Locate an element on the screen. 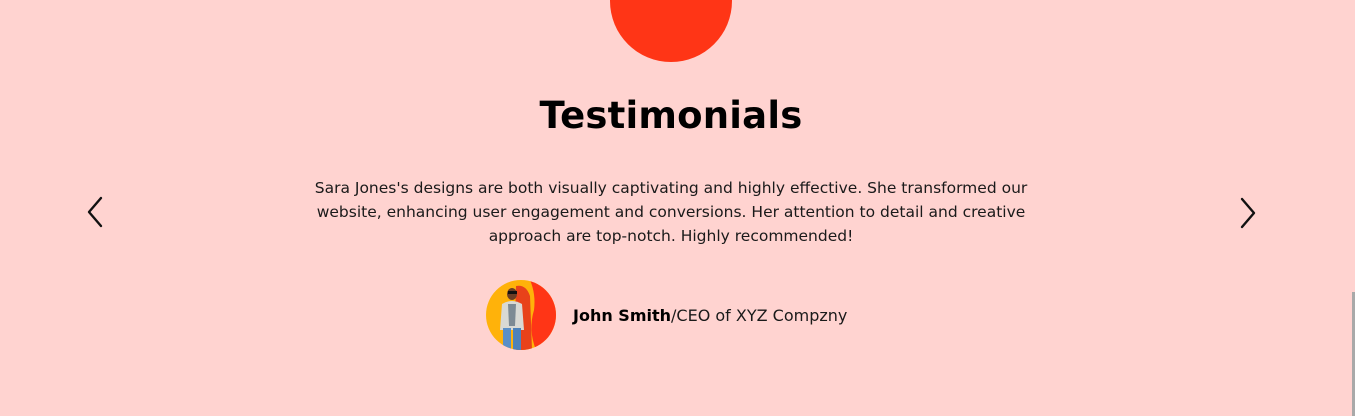 The height and width of the screenshot is (416, 1355). testimonial-author: John Smith/CEO of XYZ Compzny is located at coordinates (666, 315).